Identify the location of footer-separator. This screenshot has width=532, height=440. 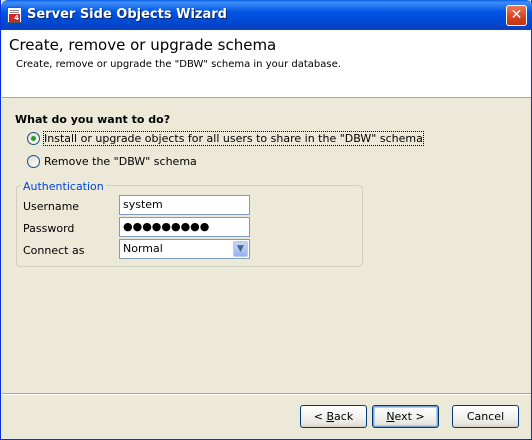
(266, 394).